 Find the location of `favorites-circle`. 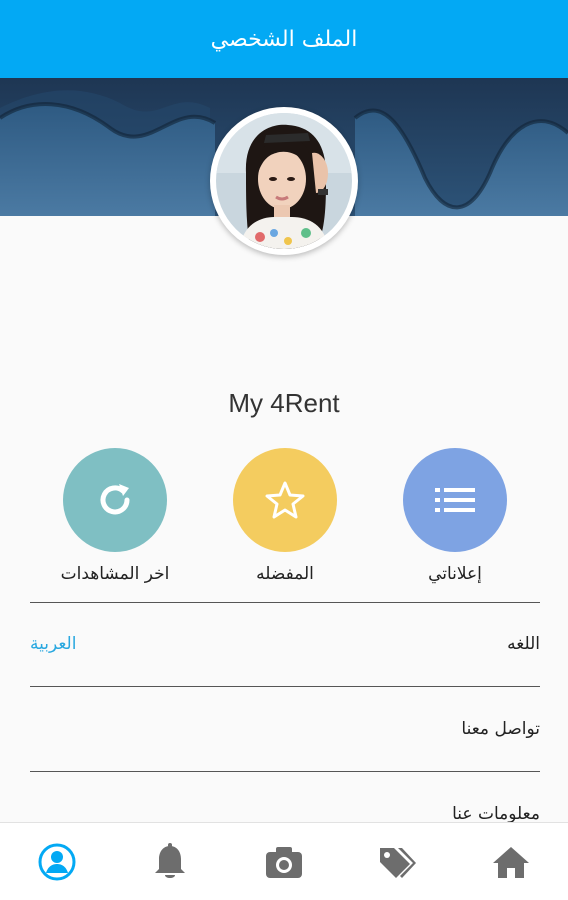

favorites-circle is located at coordinates (285, 500).